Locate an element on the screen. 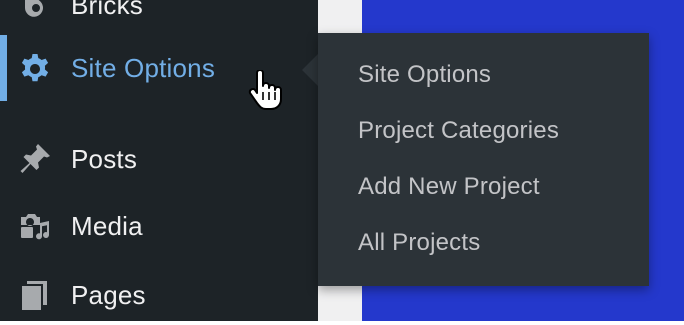 The height and width of the screenshot is (325, 684). submenu-item-add-new-project: Add New Project is located at coordinates (449, 187).